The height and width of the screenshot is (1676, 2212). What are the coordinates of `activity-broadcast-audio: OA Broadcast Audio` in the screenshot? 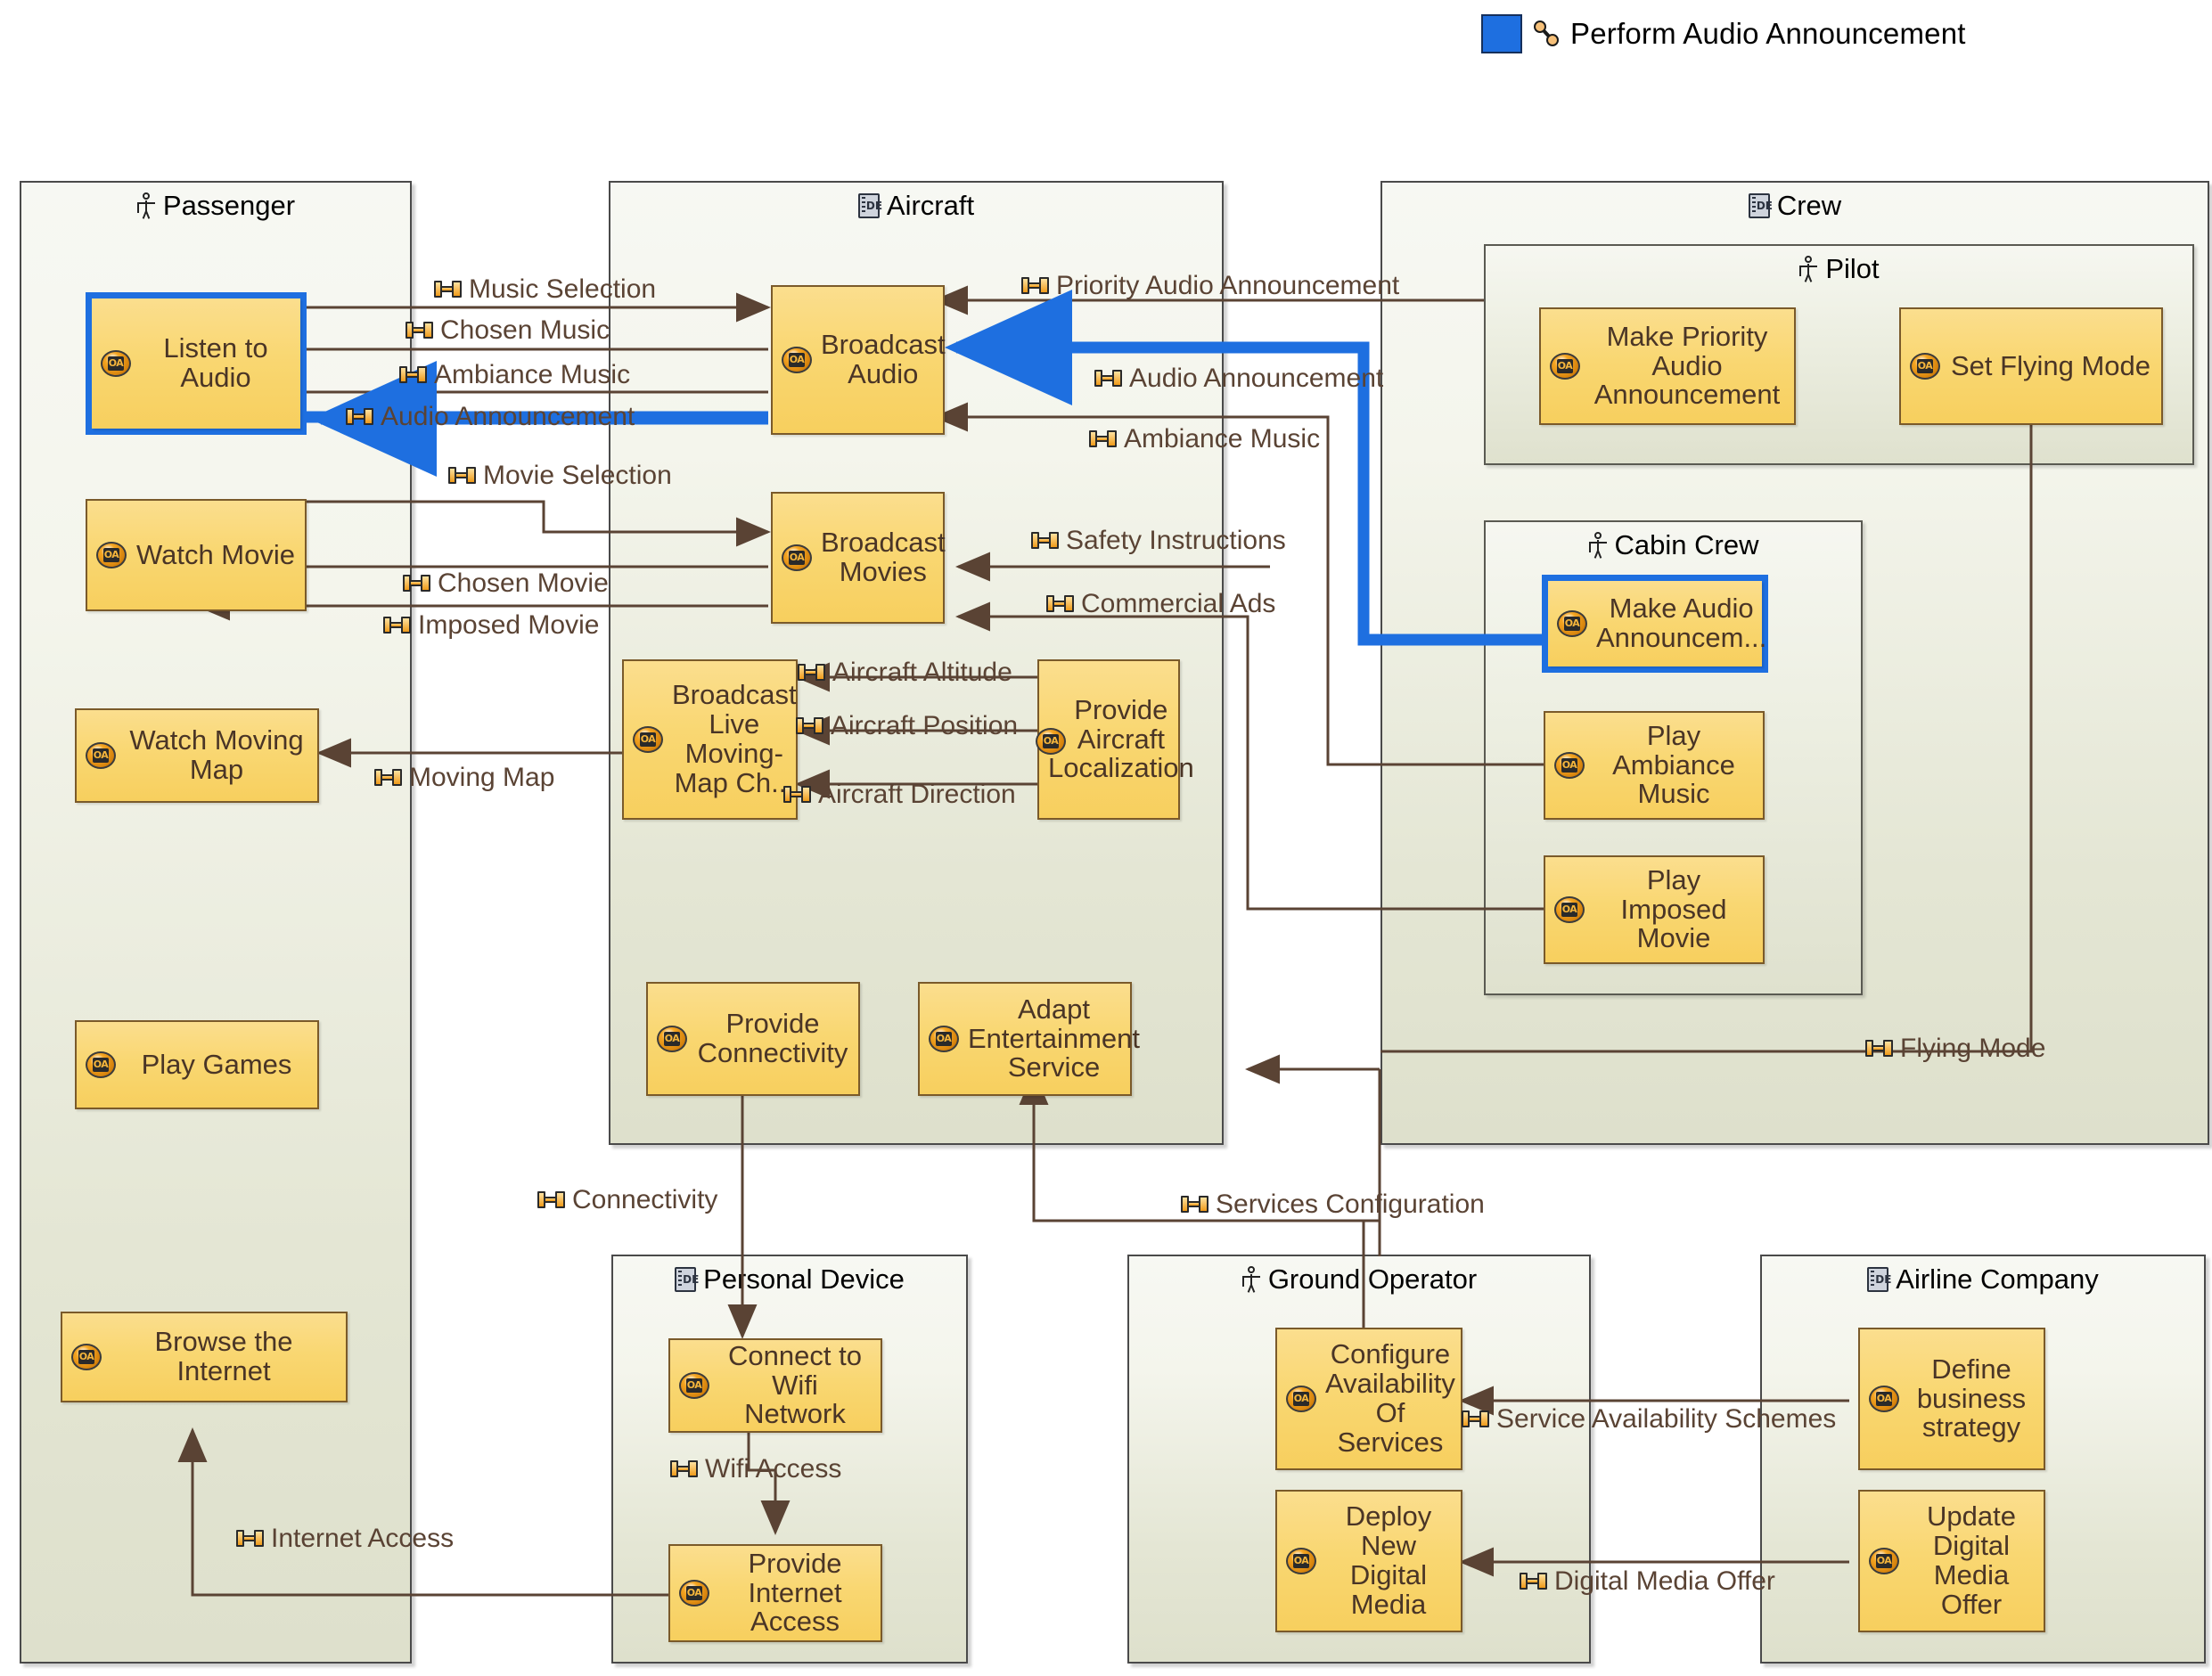 It's located at (858, 360).